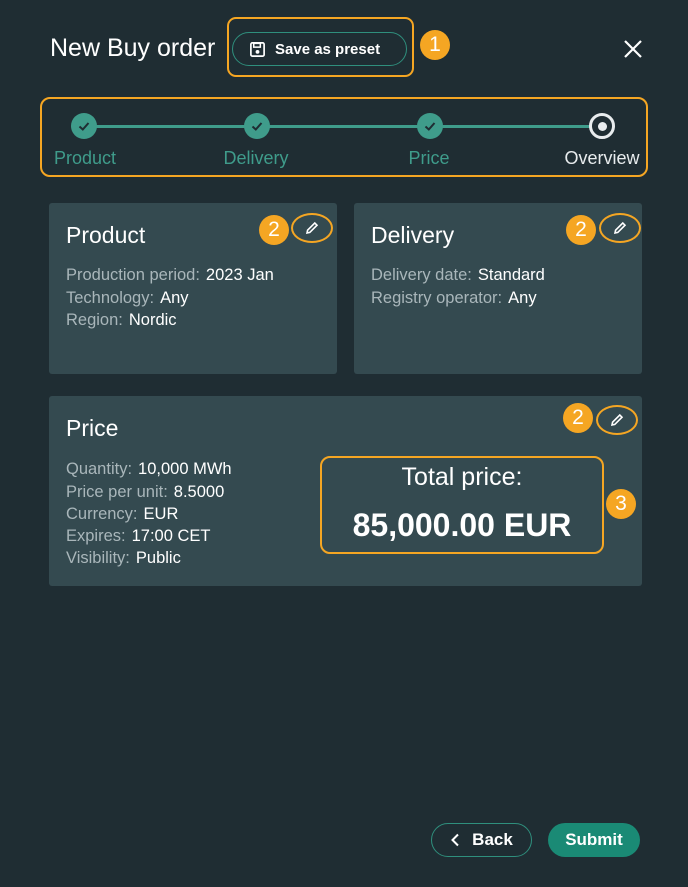 The height and width of the screenshot is (887, 688). I want to click on delivery-card-title: Delivery, so click(413, 235).